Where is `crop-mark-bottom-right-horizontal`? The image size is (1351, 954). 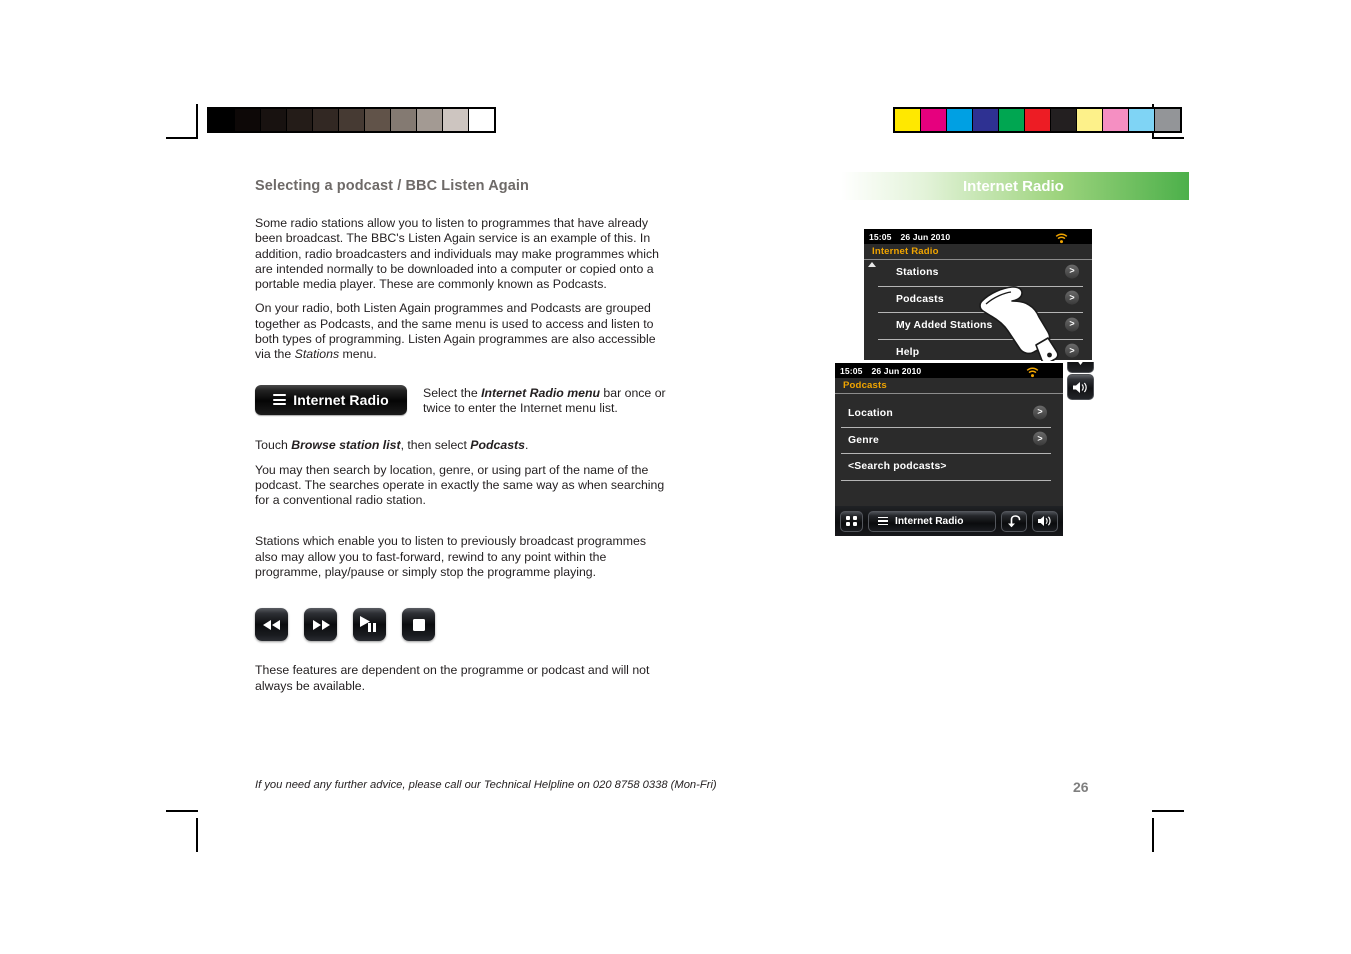
crop-mark-bottom-right-horizontal is located at coordinates (1168, 811).